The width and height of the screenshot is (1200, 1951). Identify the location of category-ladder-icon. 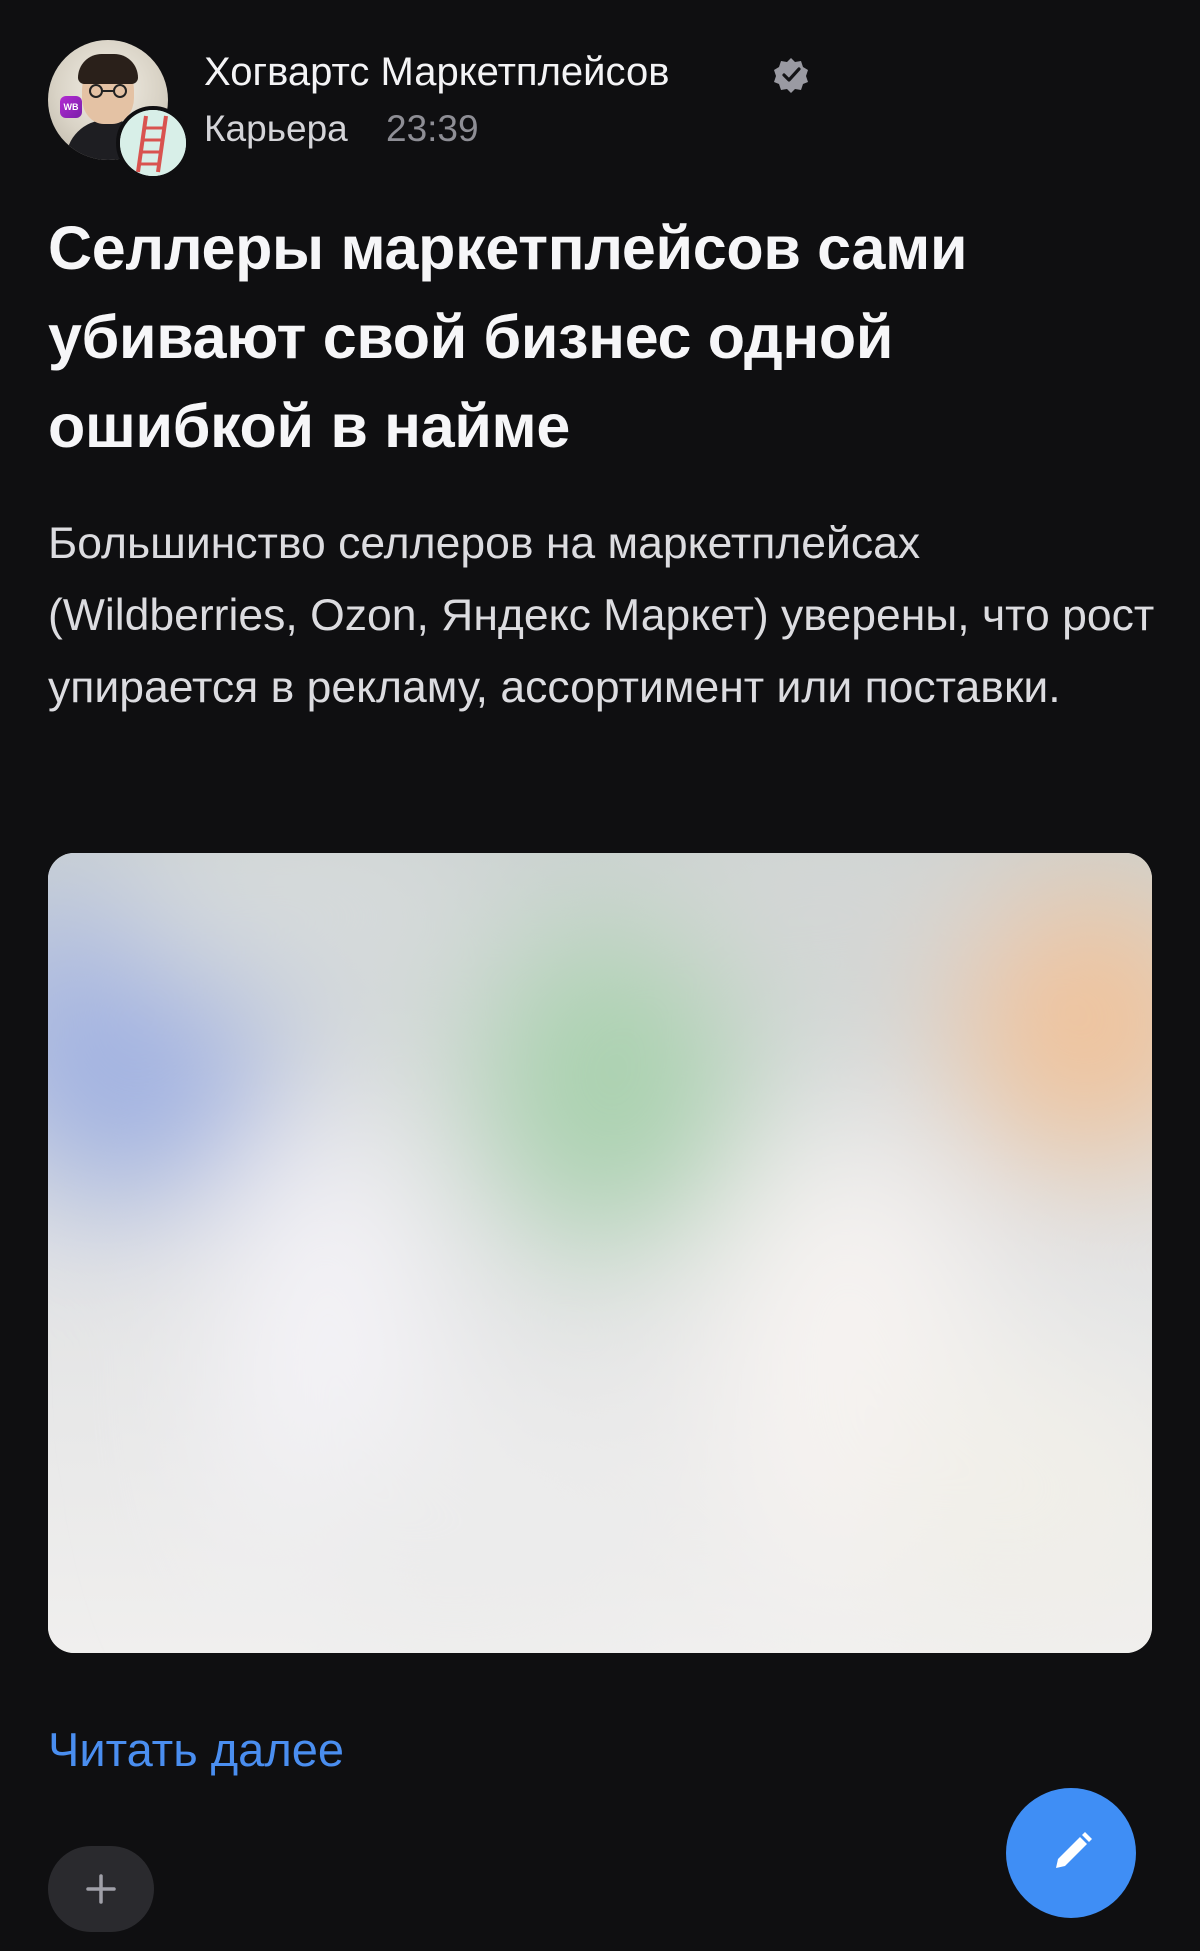
(153, 143).